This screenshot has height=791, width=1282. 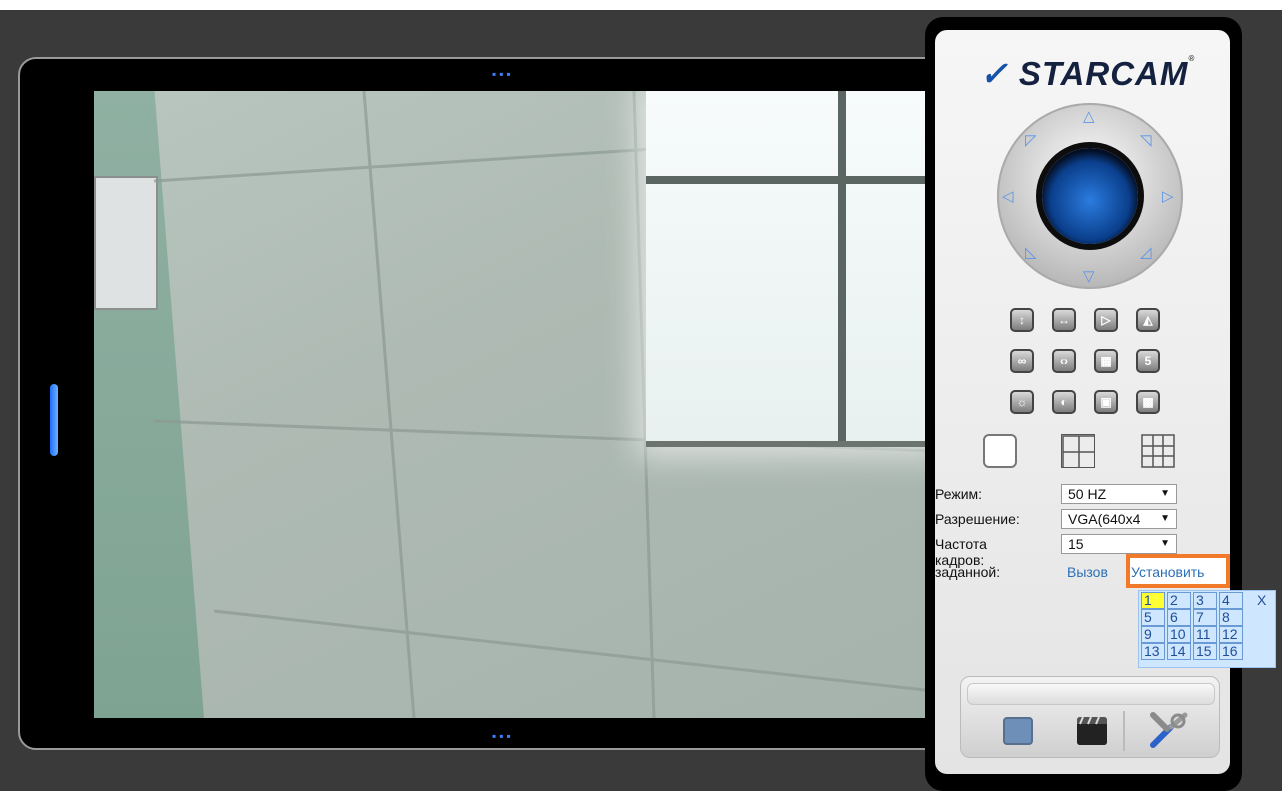 I want to click on preset-cell-7: 7, so click(x=1205, y=617).